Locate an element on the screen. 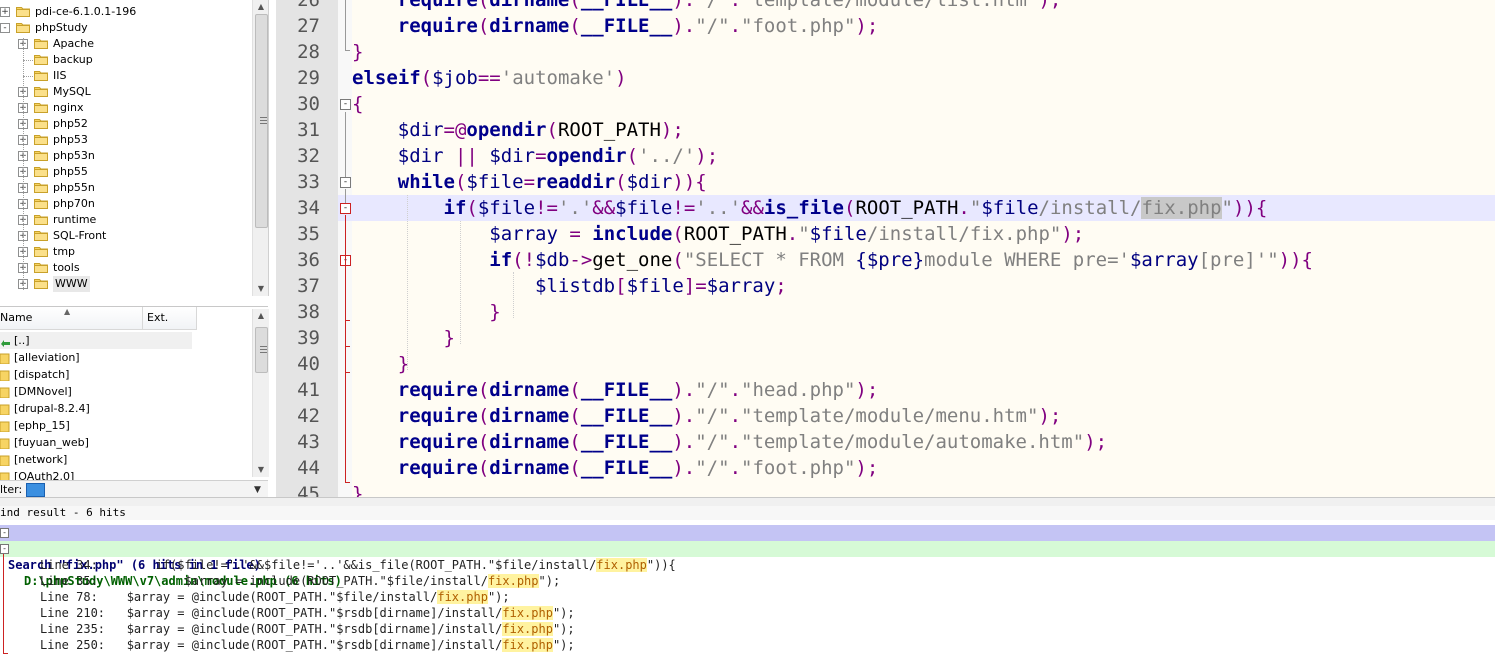  file-list-item: [dispatch] is located at coordinates (96, 374).